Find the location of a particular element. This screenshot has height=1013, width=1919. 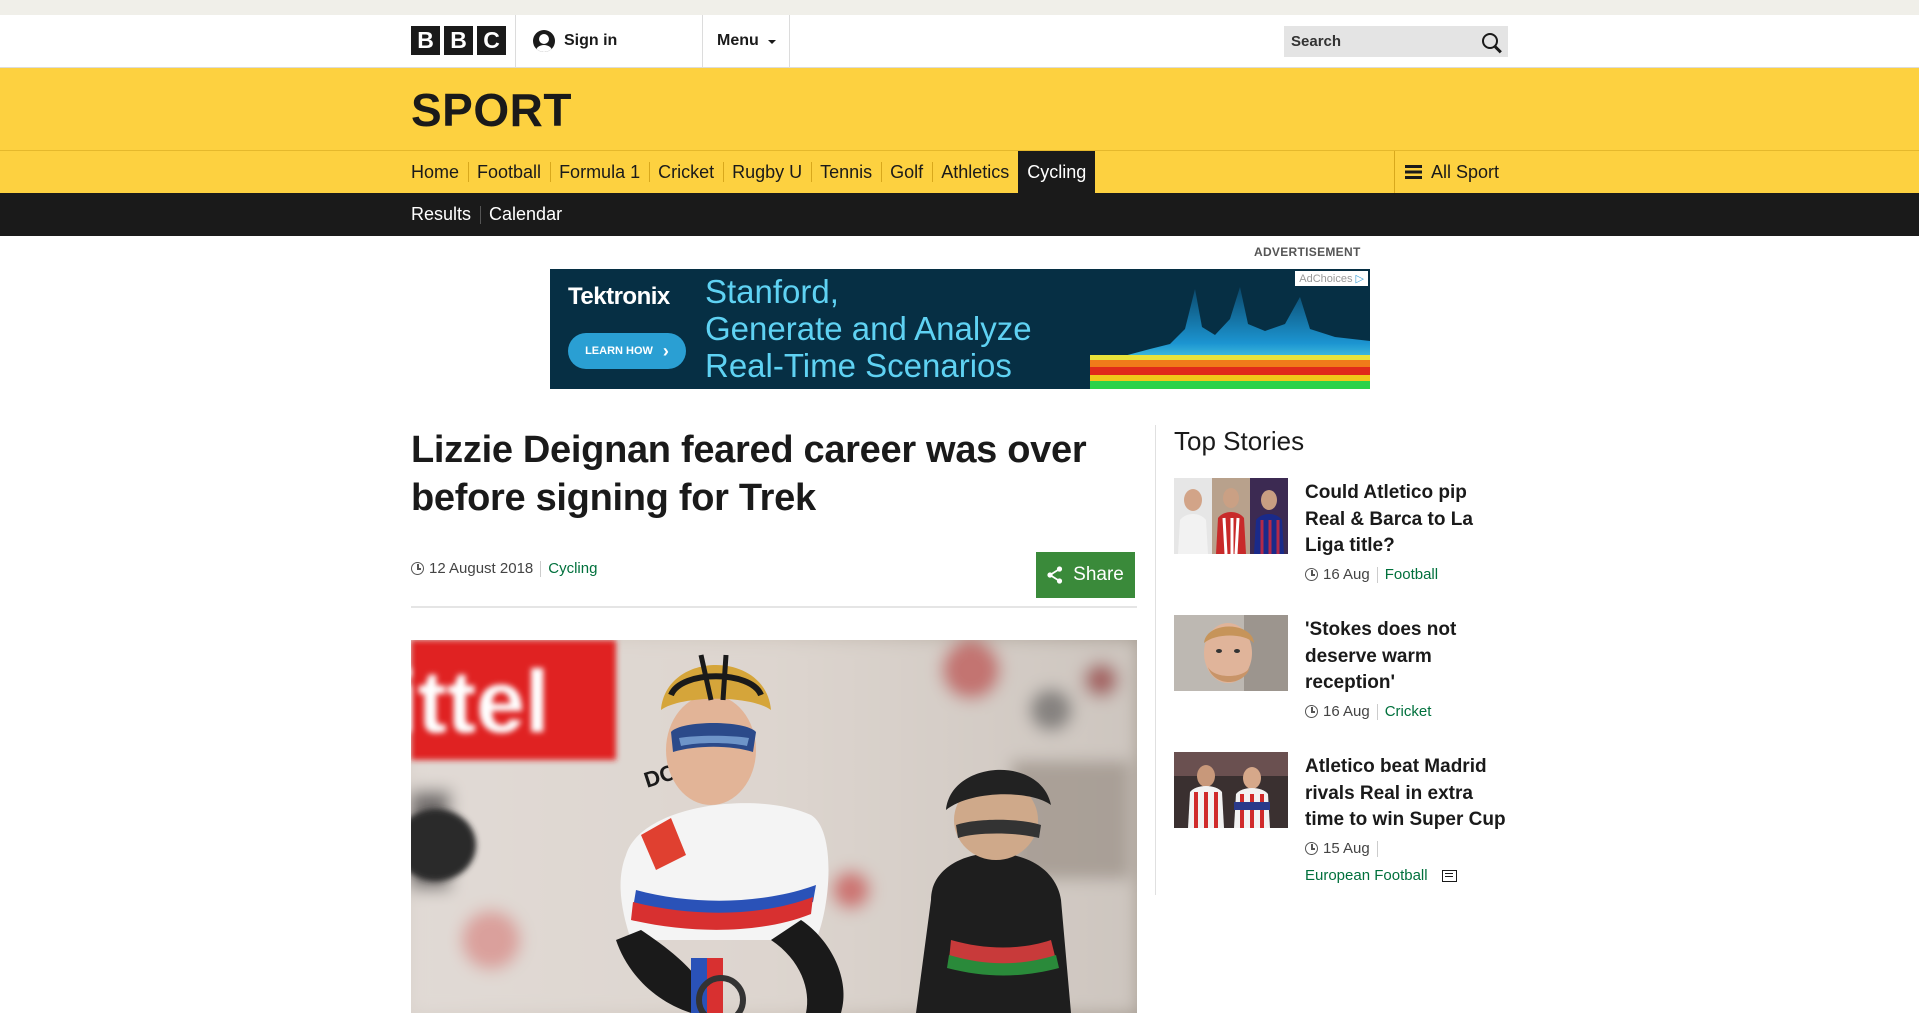

bbc-global-bar: B B C Sign in Menu is located at coordinates (959, 41).